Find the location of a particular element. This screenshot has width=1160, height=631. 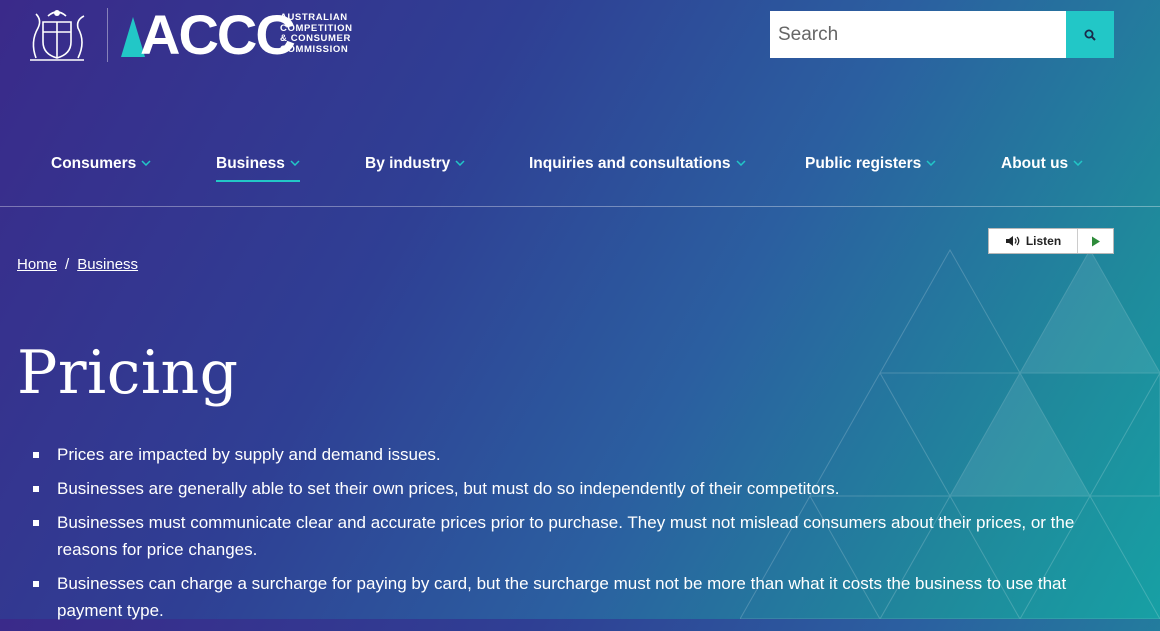

active-nav-underline is located at coordinates (258, 181).